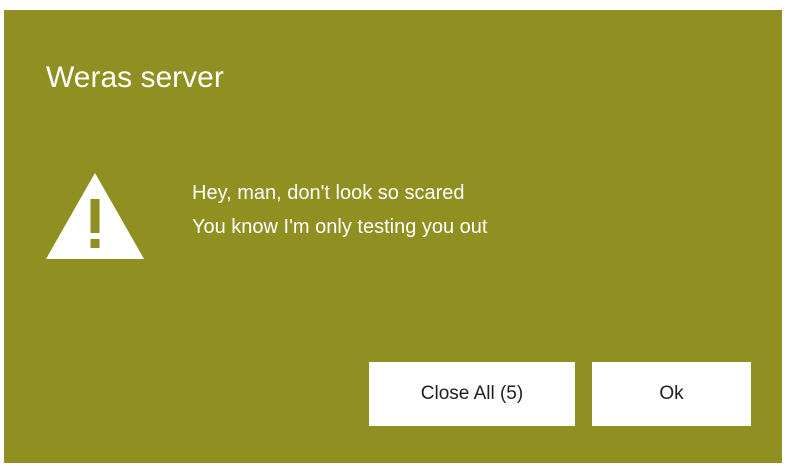 The width and height of the screenshot is (787, 466). Describe the element at coordinates (135, 77) in the screenshot. I see `dialog-title: Weras server` at that location.